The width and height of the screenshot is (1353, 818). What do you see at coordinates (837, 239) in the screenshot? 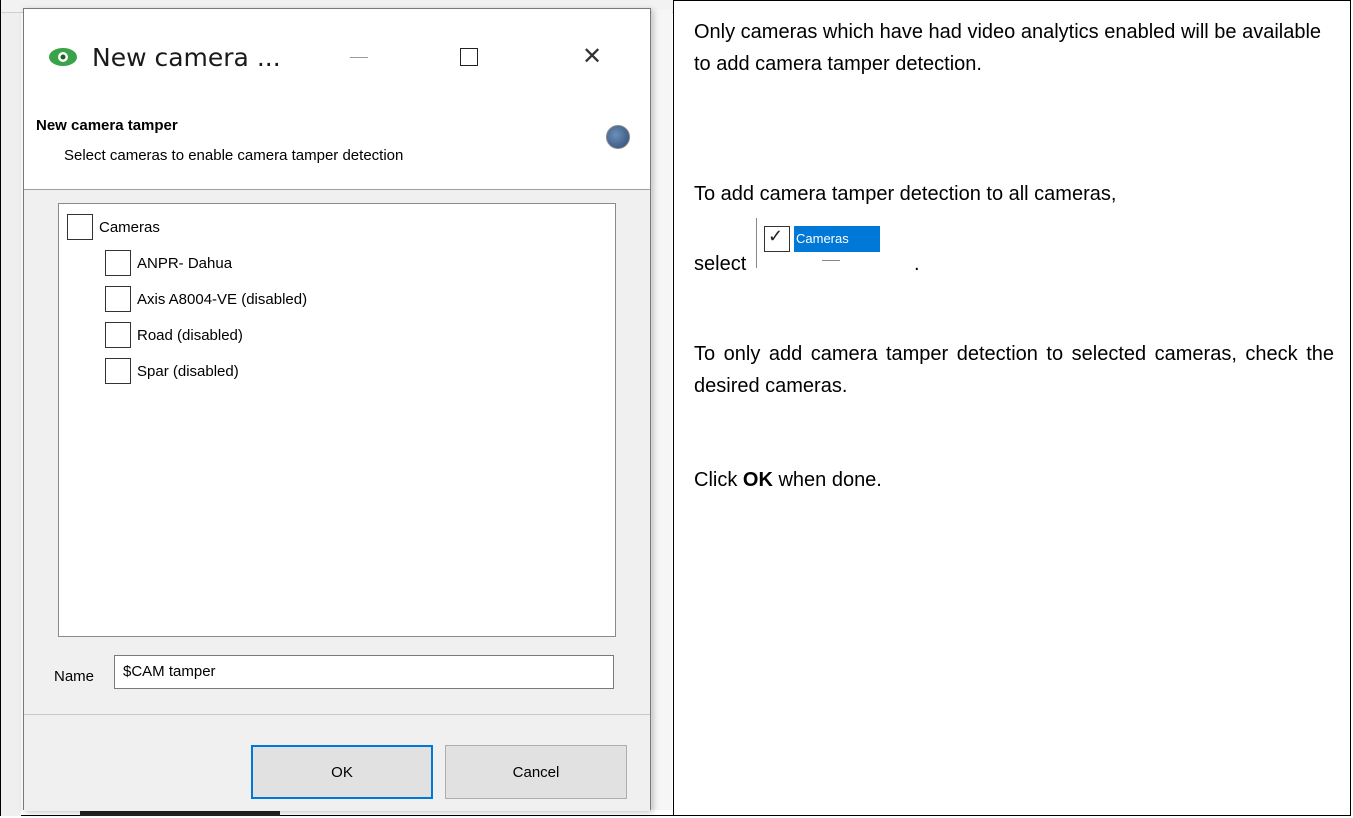
I see `cameras-label: Cameras` at bounding box center [837, 239].